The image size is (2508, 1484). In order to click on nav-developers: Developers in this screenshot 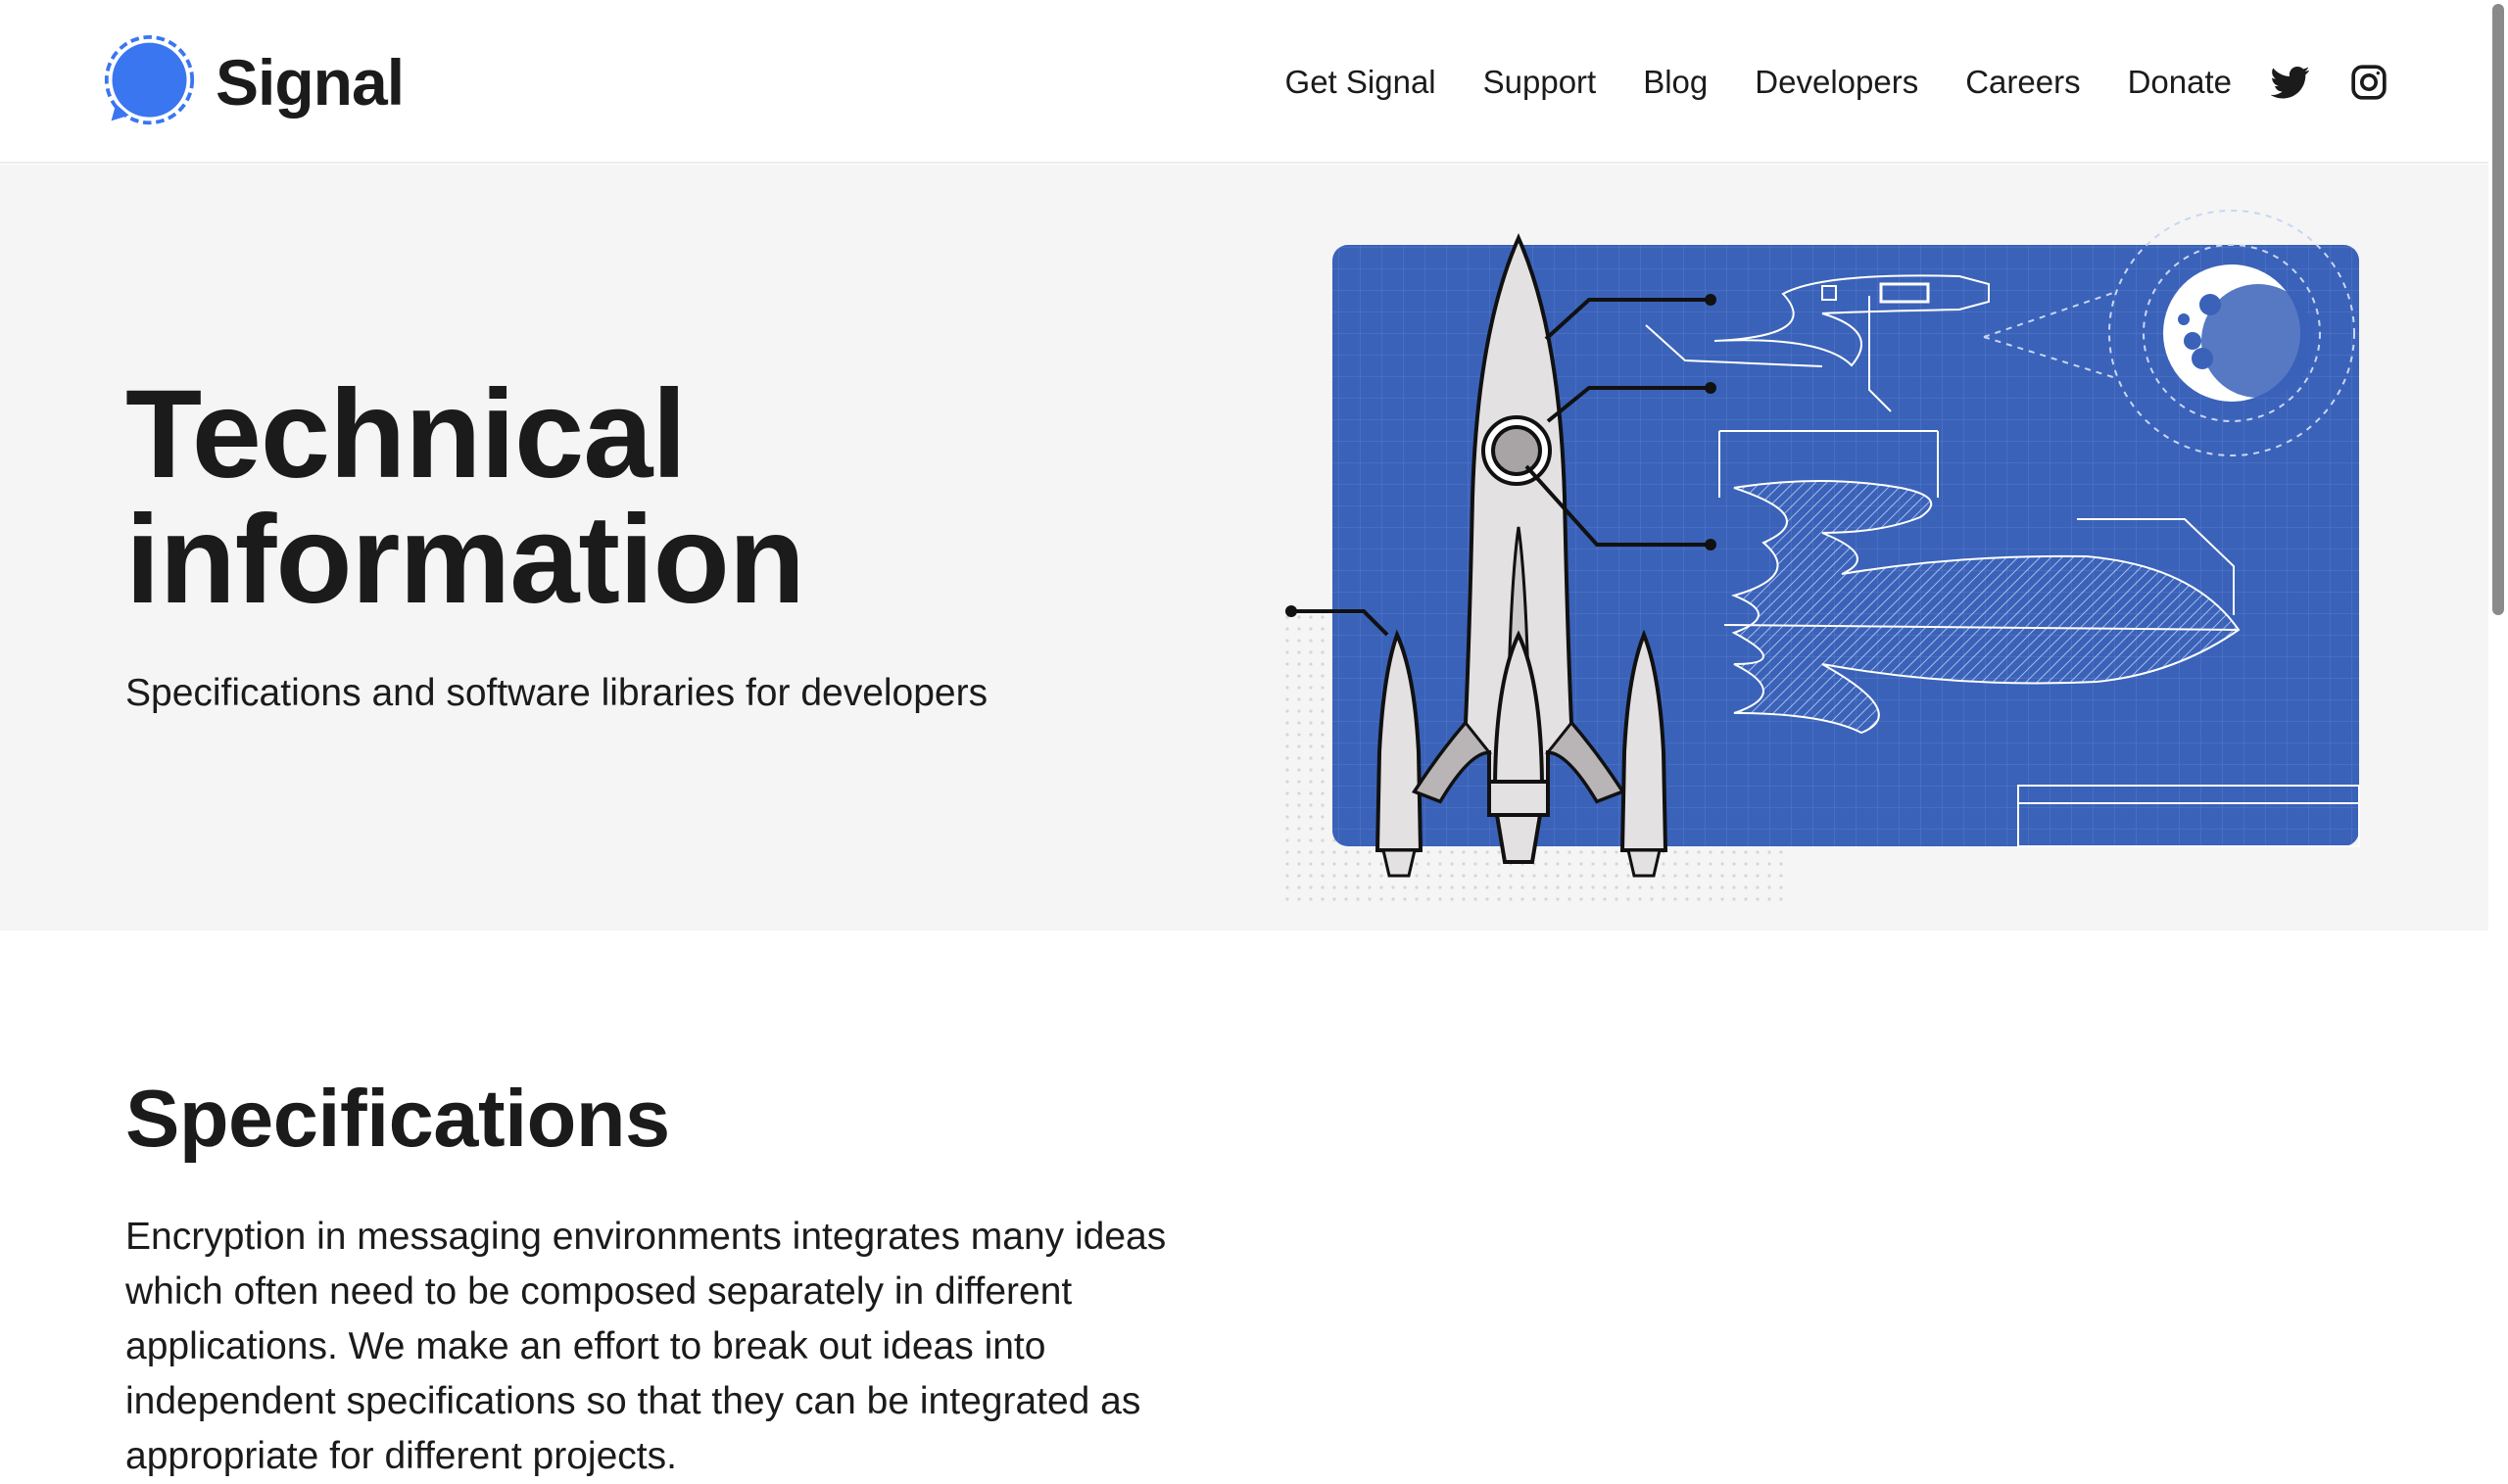, I will do `click(1836, 82)`.